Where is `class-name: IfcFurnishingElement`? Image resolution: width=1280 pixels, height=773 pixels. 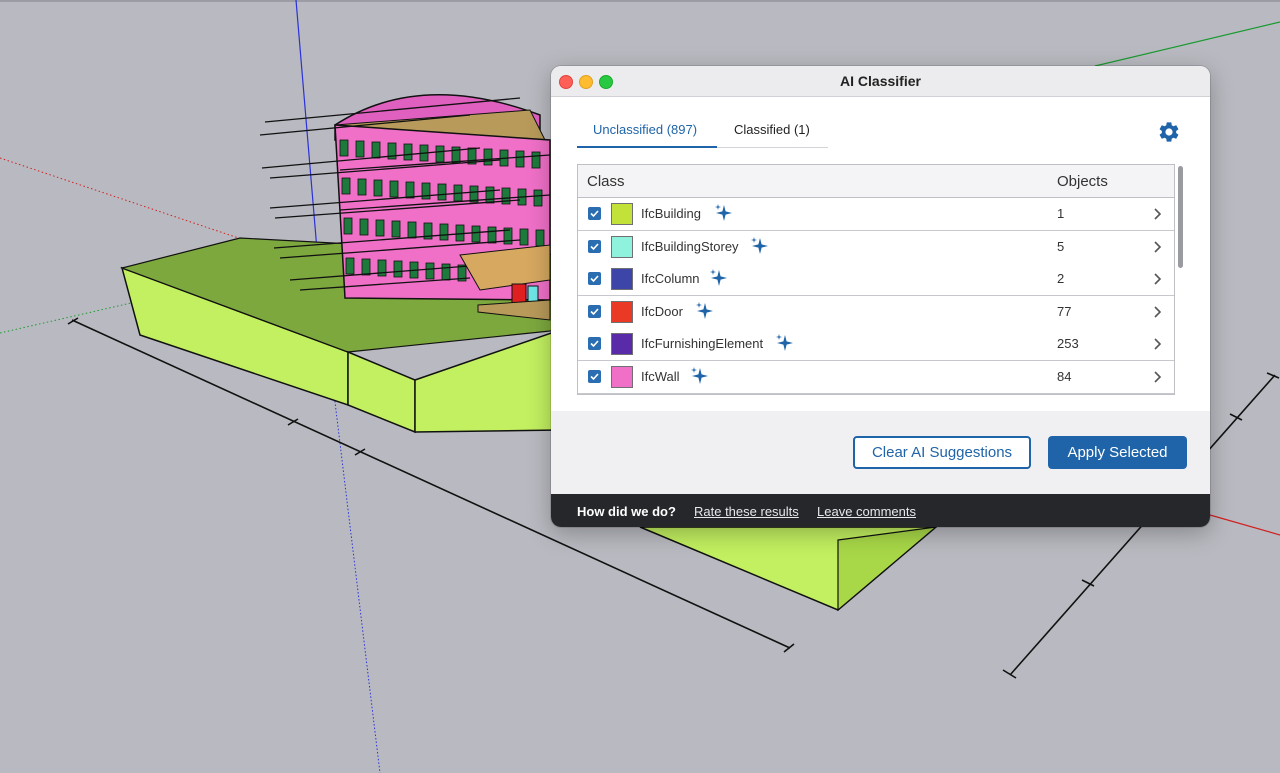
class-name: IfcFurnishingElement is located at coordinates (702, 344).